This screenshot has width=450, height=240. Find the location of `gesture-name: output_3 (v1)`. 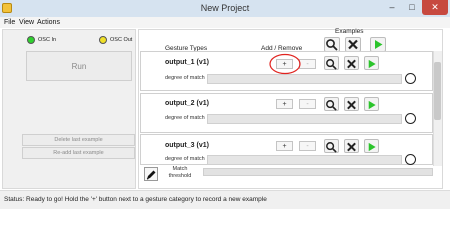

gesture-name: output_3 (v1) is located at coordinates (187, 145).